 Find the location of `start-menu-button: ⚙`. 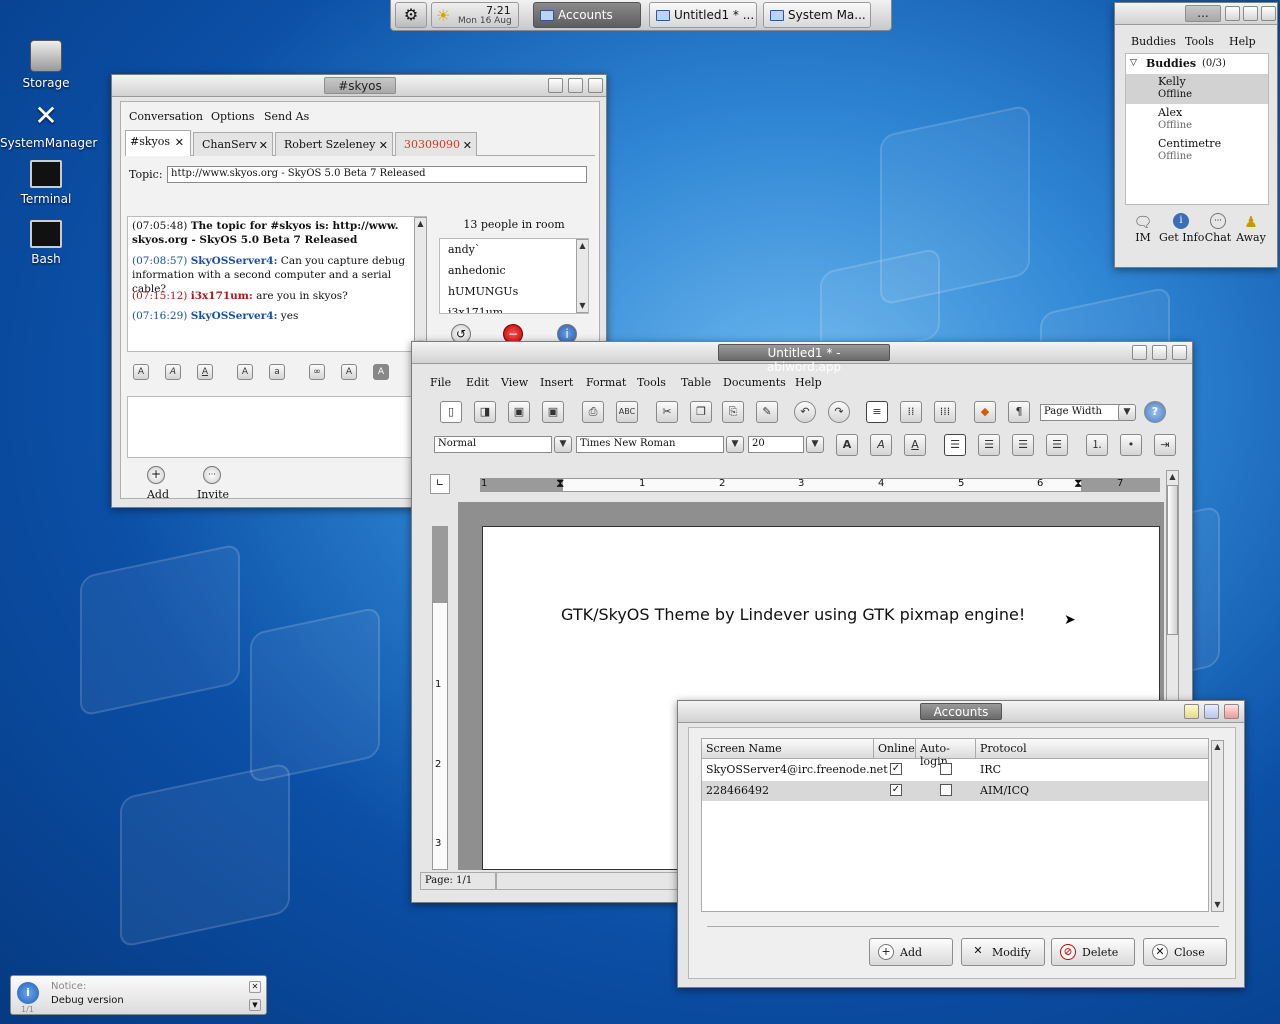

start-menu-button: ⚙ is located at coordinates (411, 15).